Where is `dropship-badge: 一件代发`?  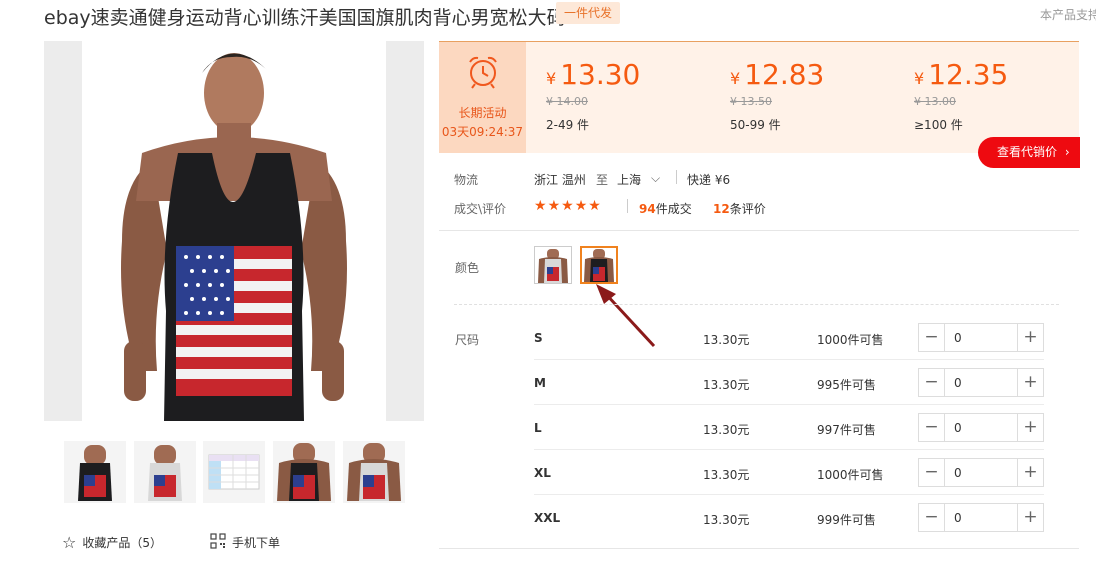 dropship-badge: 一件代发 is located at coordinates (588, 13).